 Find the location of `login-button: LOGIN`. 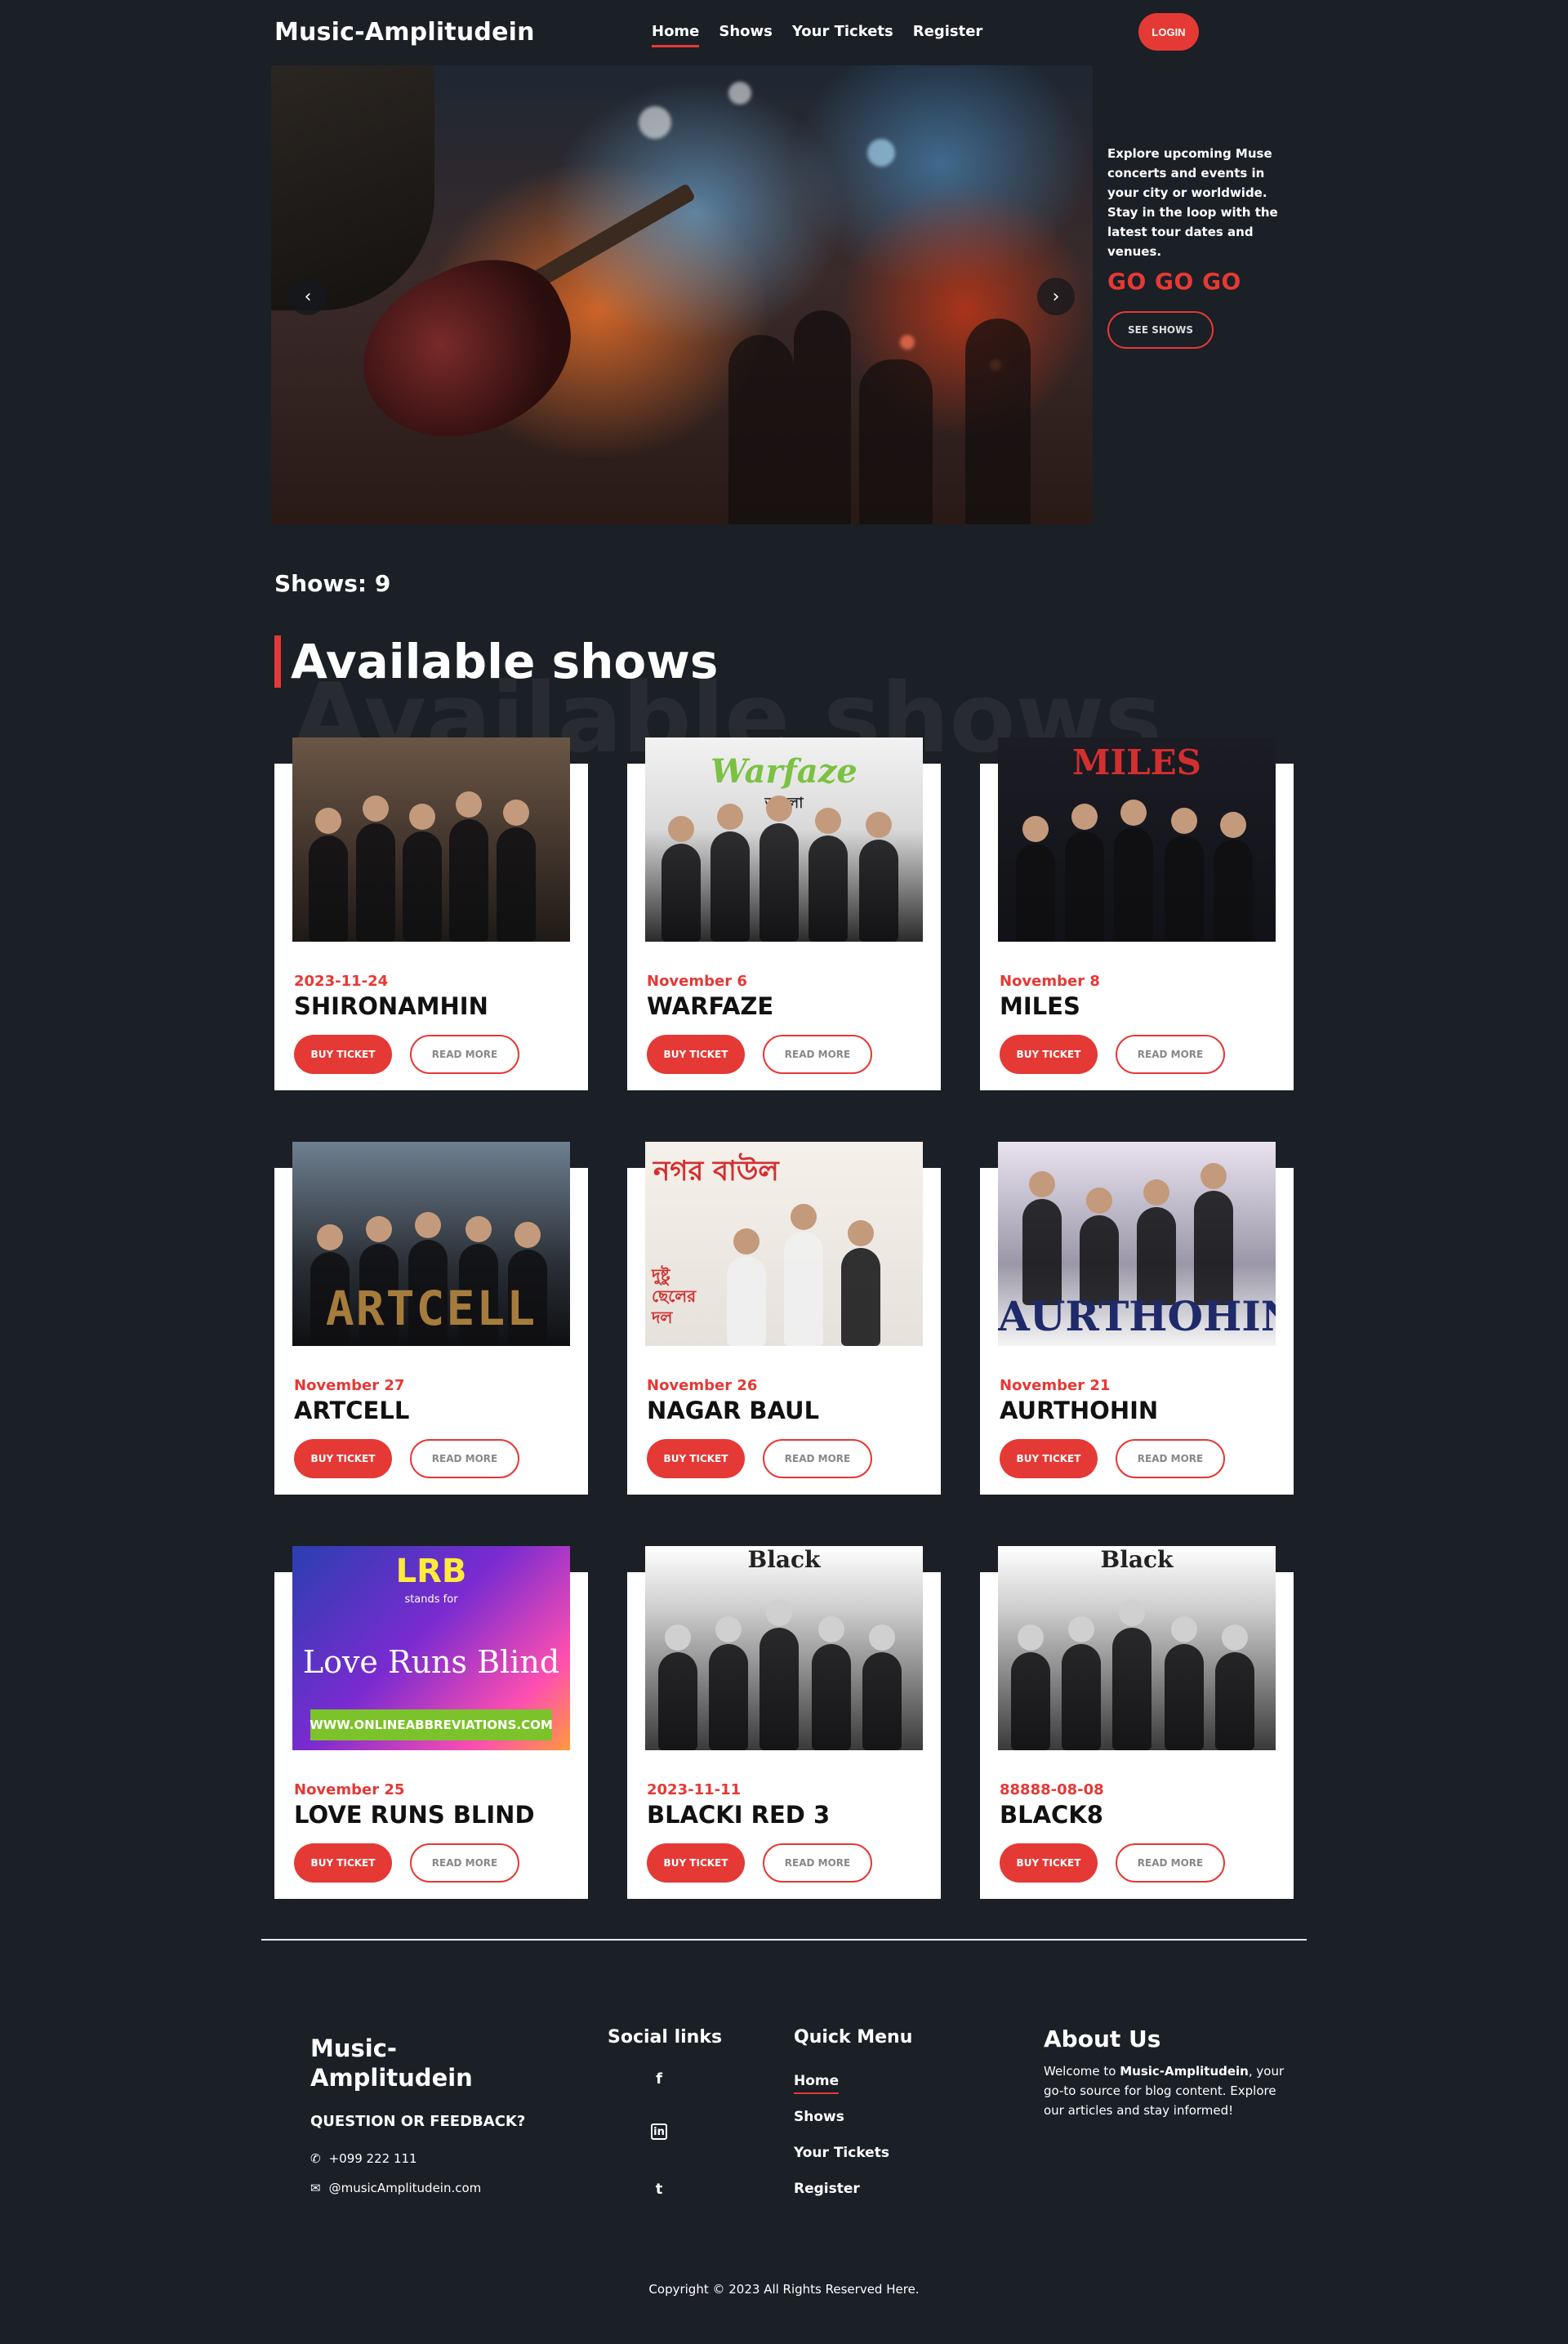

login-button: LOGIN is located at coordinates (1168, 32).